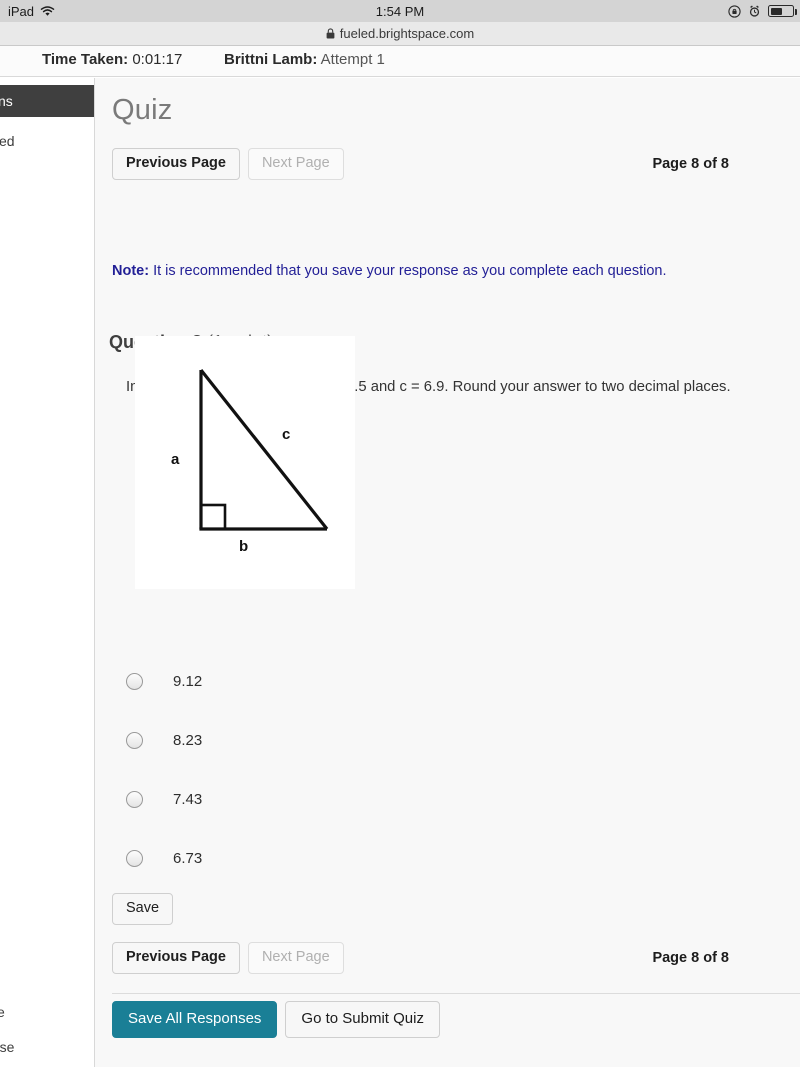  I want to click on sidebar-footer-text-1: se, so click(2, 1012).